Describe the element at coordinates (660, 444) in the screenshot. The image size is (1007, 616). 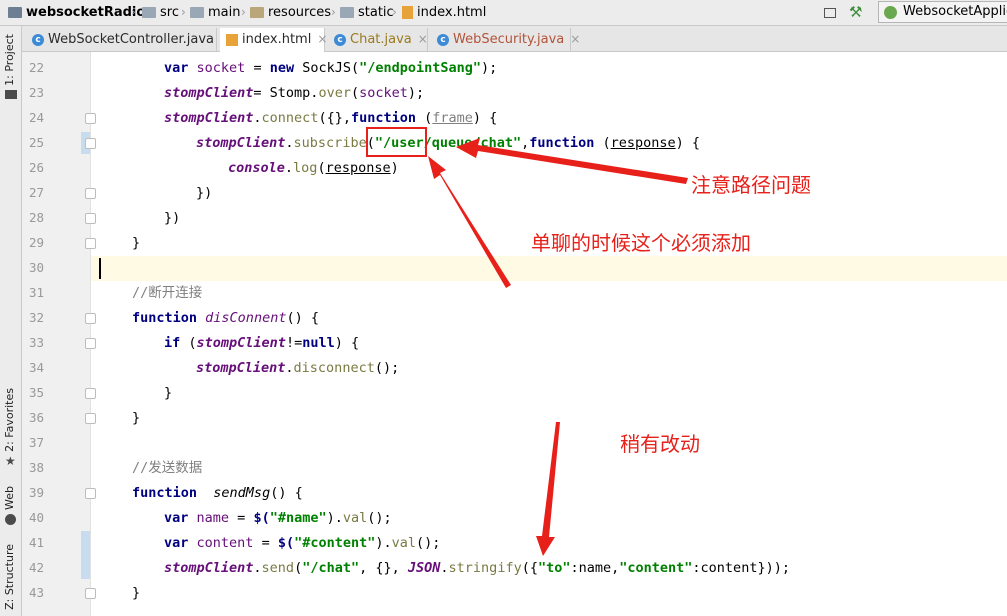
I see `annotation-changed-note: 稍有改动` at that location.